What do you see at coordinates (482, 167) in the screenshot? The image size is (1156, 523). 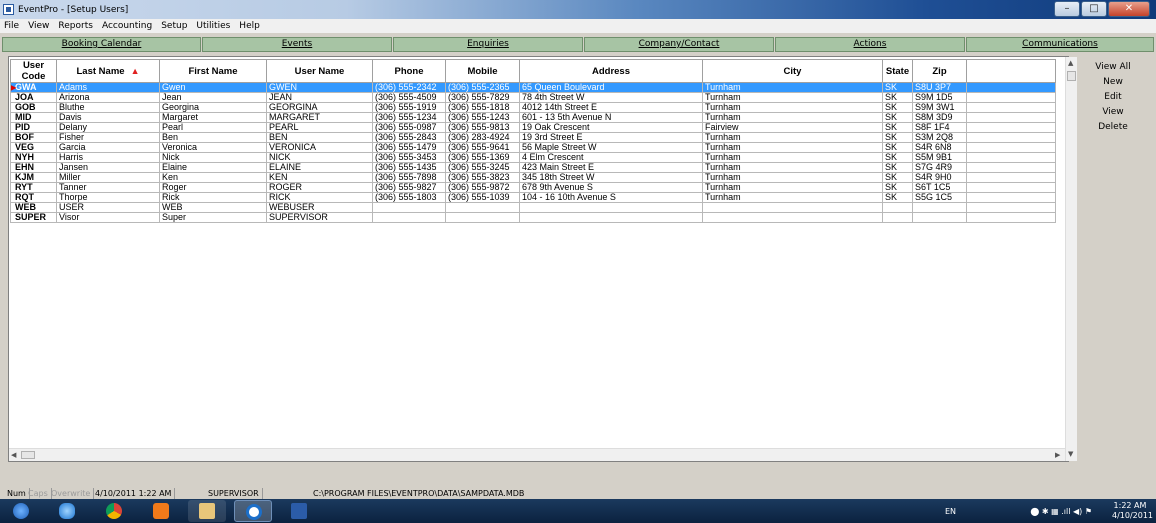 I see `cell-mobile: (306) 555-3245` at bounding box center [482, 167].